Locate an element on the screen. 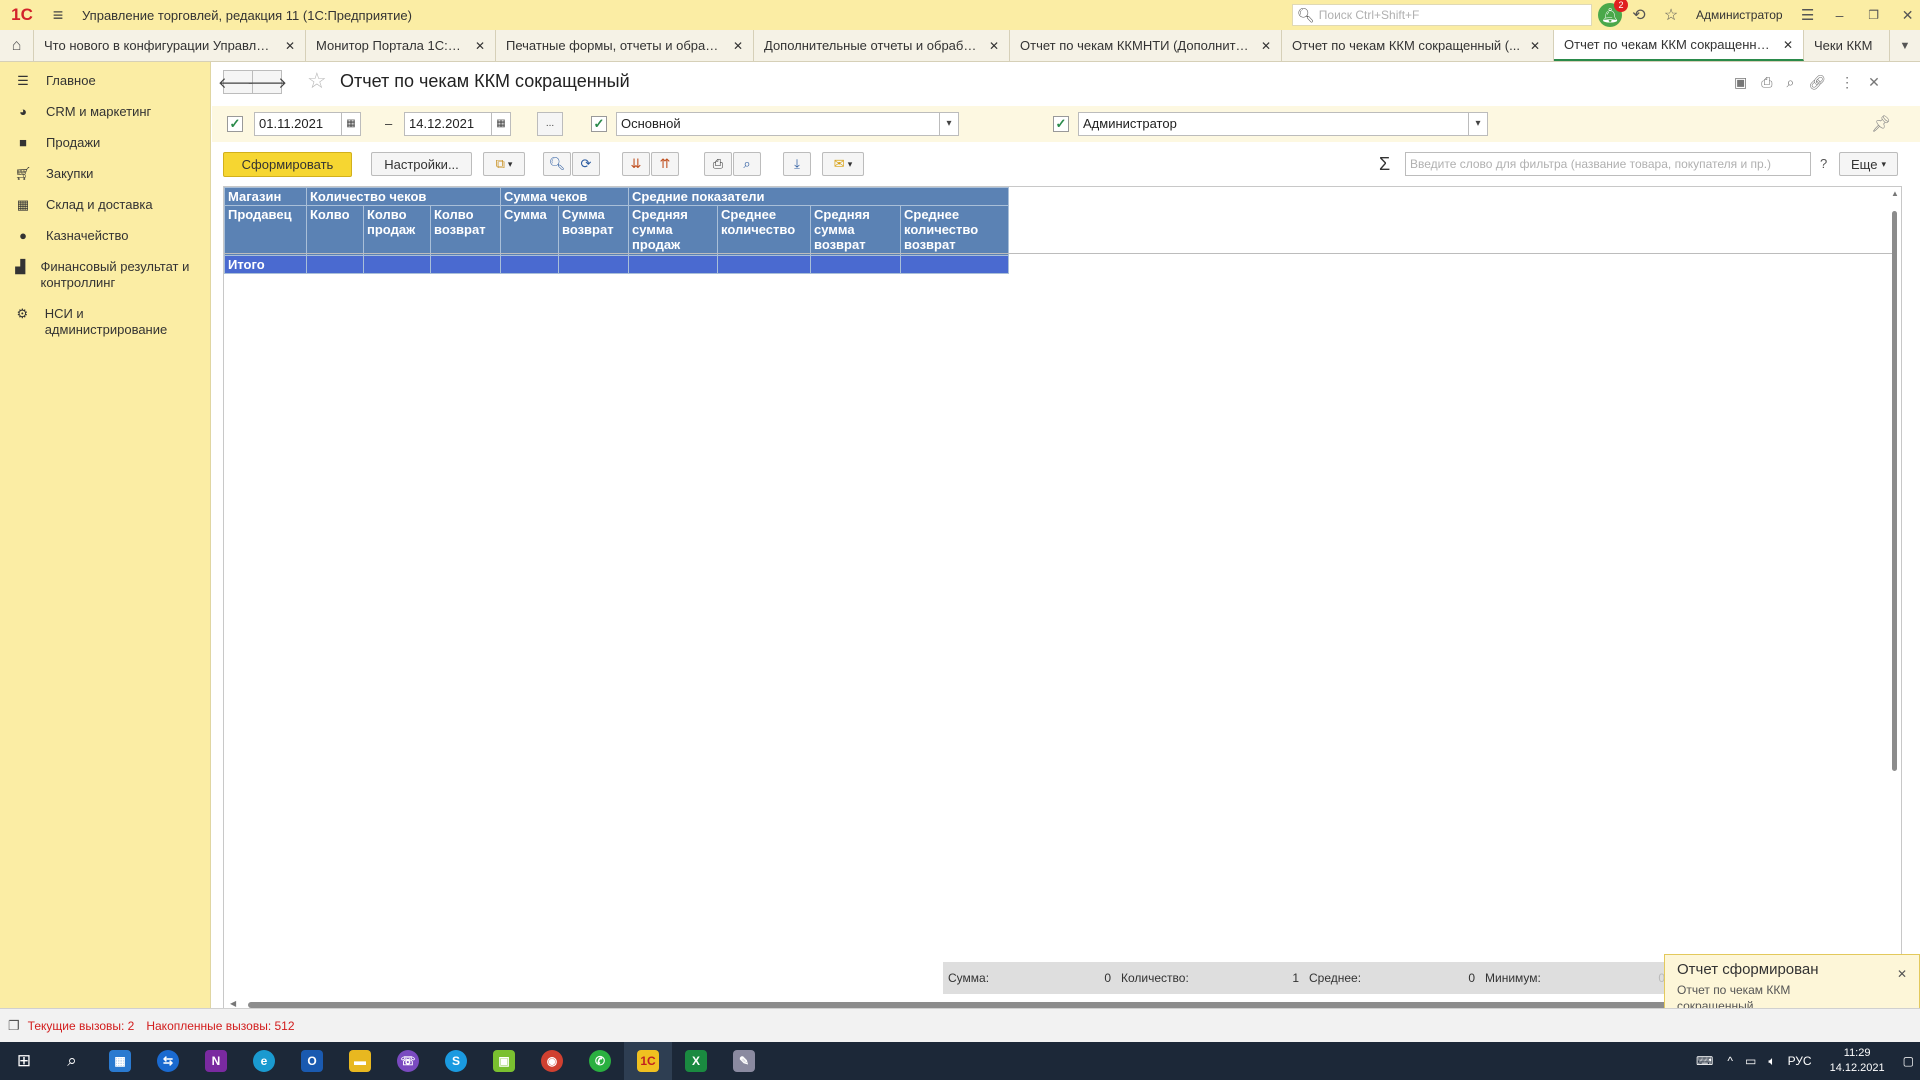 The image size is (1920, 1080). close-form-icon: ✕ is located at coordinates (1874, 82).